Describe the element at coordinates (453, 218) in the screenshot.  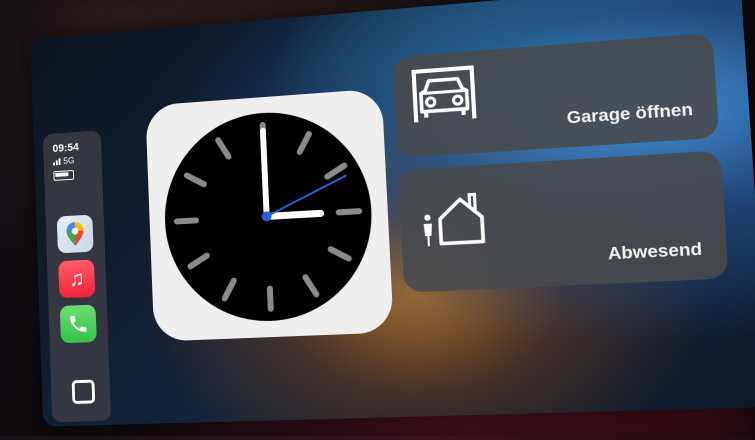
I see `person-house-icon` at that location.